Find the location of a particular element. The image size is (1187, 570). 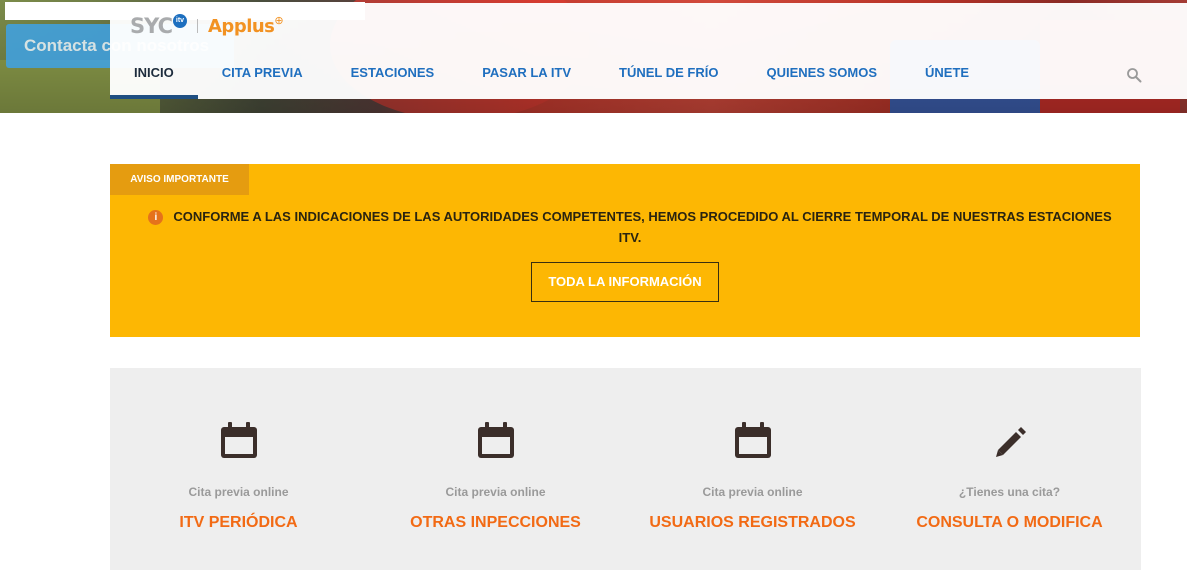

notice-tag: AVISO IMPORTANTE is located at coordinates (179, 179).